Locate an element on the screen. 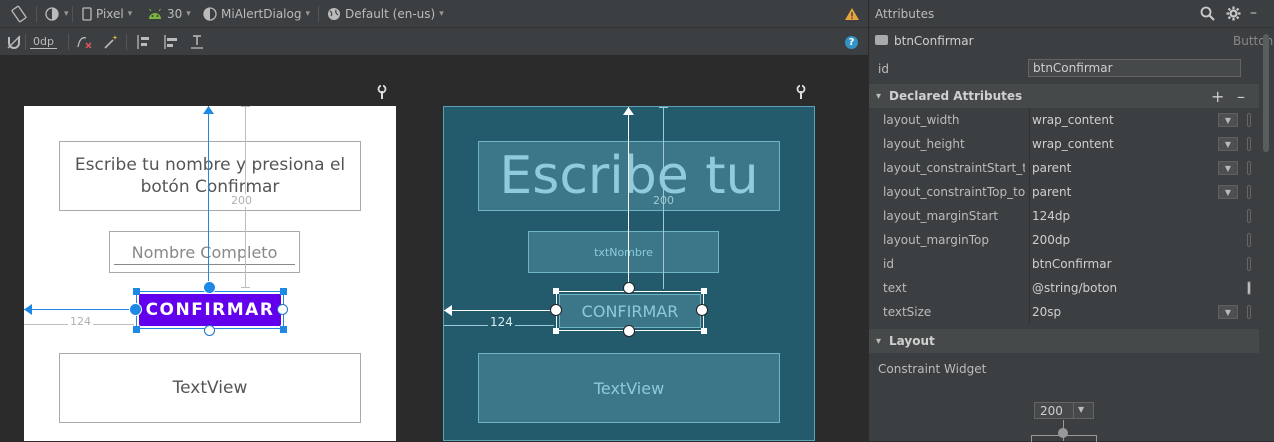 The image size is (1274, 442). attribute-value: 124dp is located at coordinates (1051, 216).